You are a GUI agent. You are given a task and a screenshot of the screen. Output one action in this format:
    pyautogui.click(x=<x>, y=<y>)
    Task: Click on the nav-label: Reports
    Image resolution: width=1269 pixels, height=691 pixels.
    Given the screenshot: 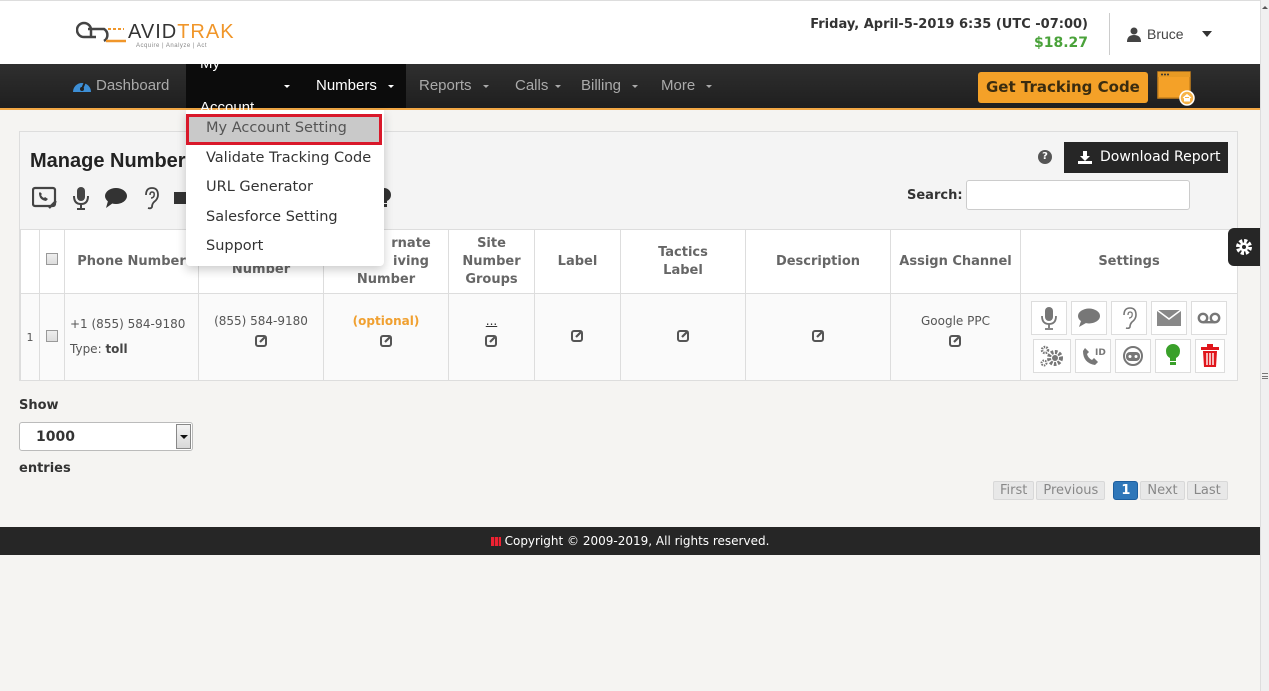 What is the action you would take?
    pyautogui.click(x=445, y=85)
    